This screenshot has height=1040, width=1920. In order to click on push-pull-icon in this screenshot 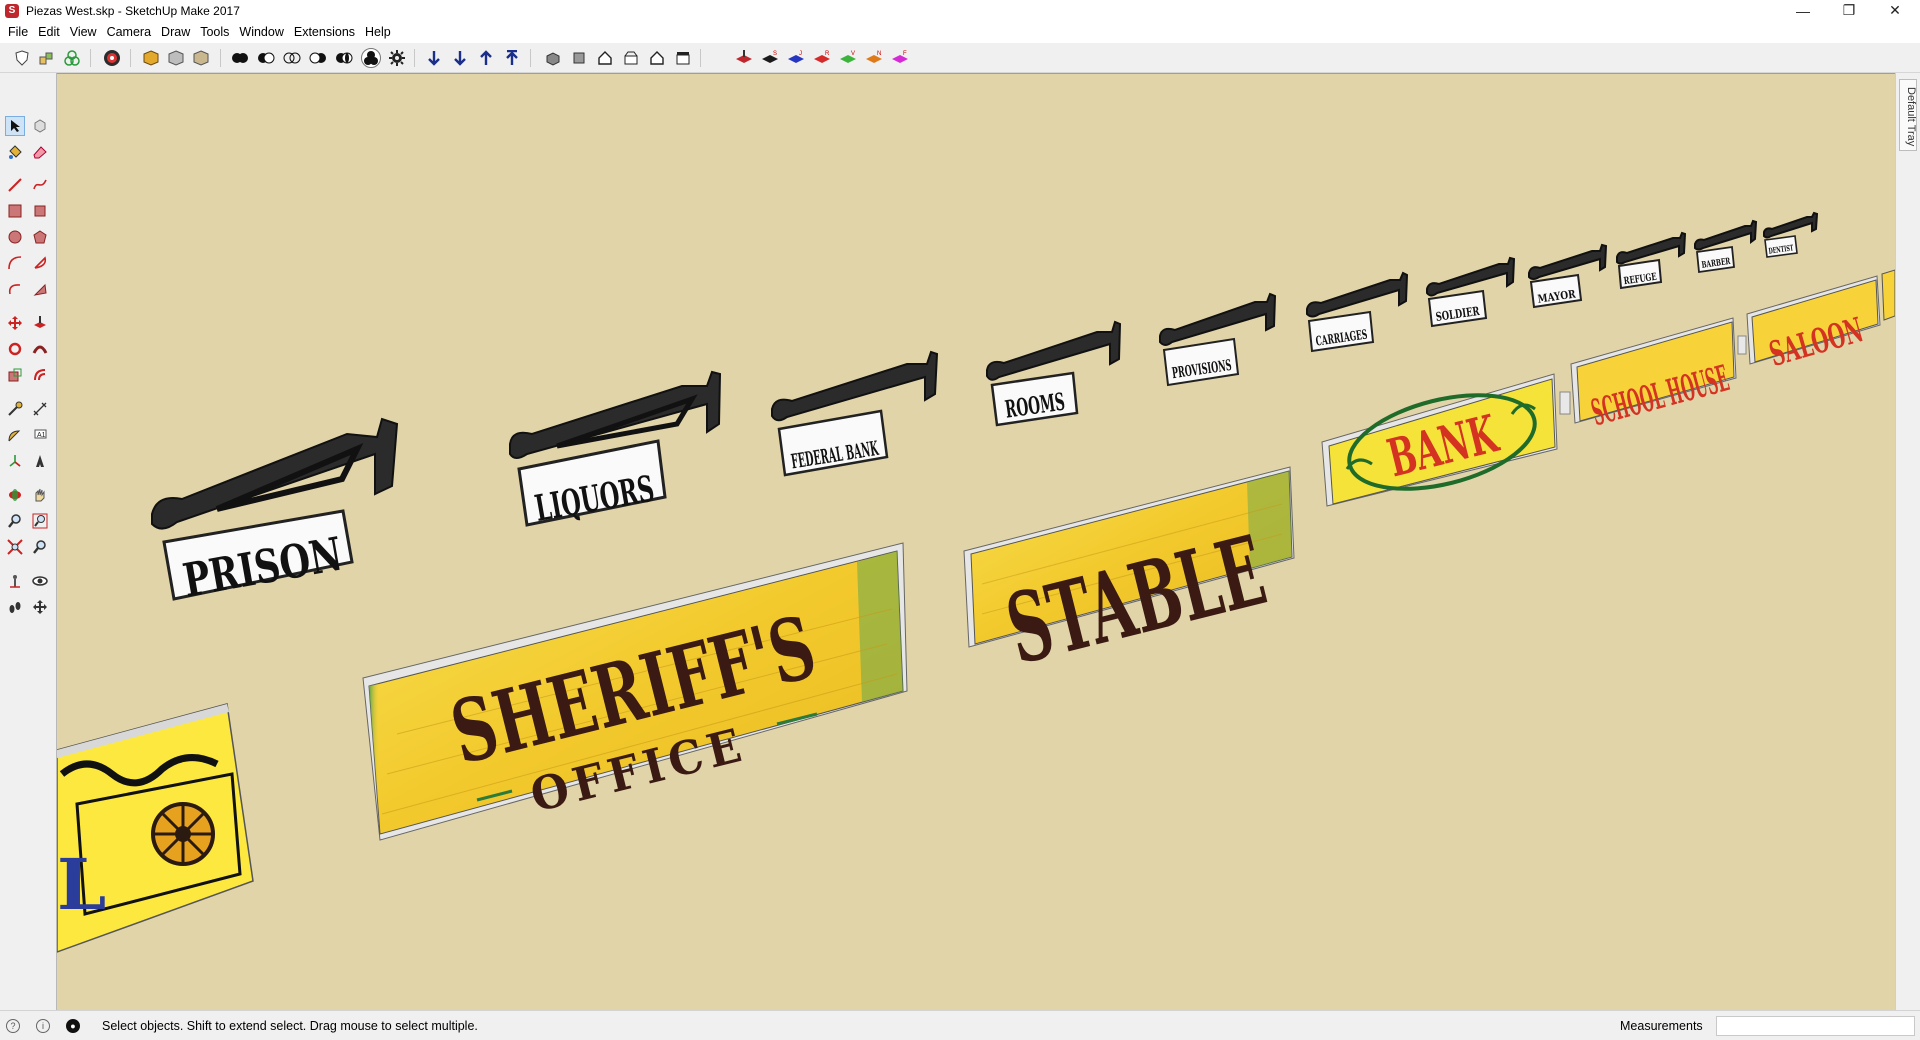, I will do `click(40, 323)`.